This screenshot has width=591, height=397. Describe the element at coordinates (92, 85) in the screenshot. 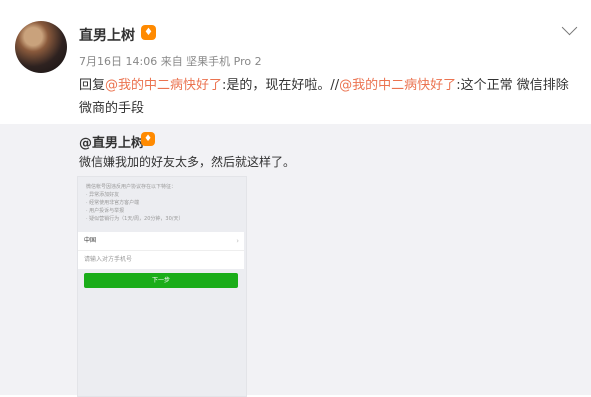

I see `reply-label: 回复` at that location.